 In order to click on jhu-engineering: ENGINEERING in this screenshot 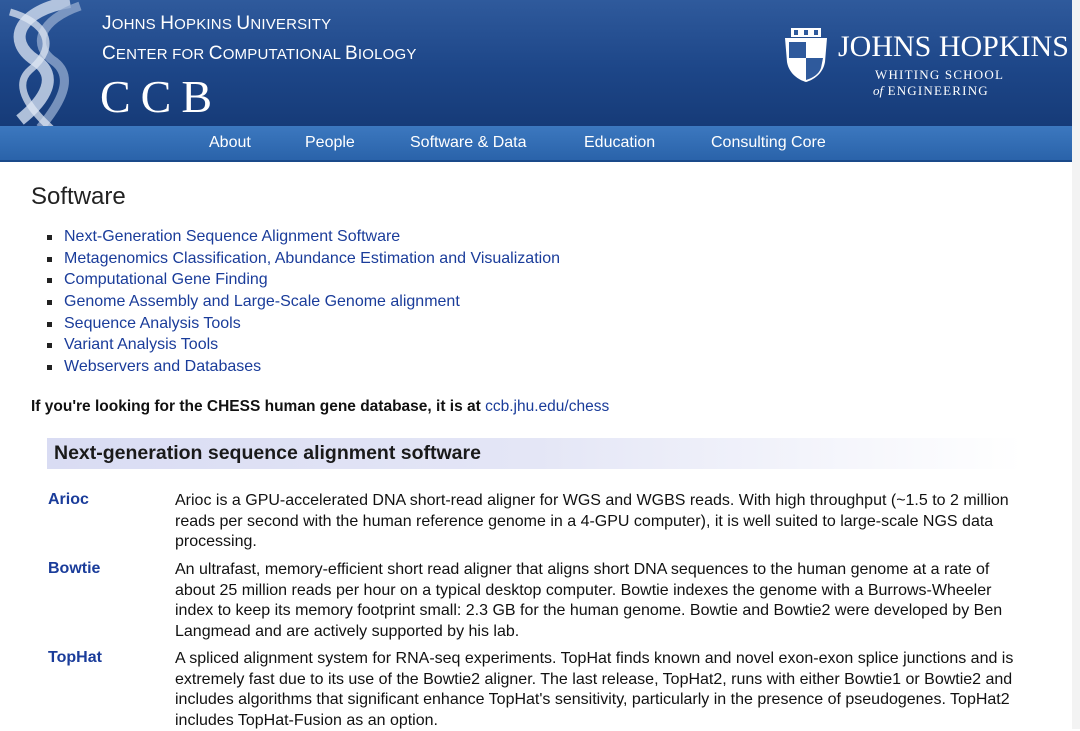, I will do `click(936, 90)`.